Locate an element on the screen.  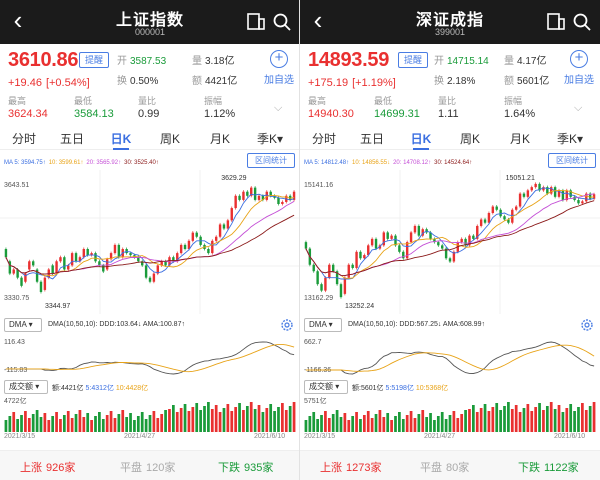
price-change: +175.19 [+1.19%] is located at coordinates (354, 83).